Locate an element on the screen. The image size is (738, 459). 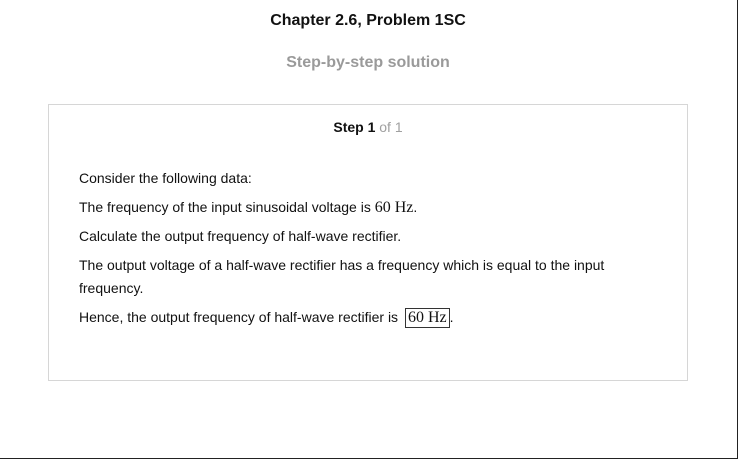
solution-subtitle: Step-by-step solution is located at coordinates (368, 62).